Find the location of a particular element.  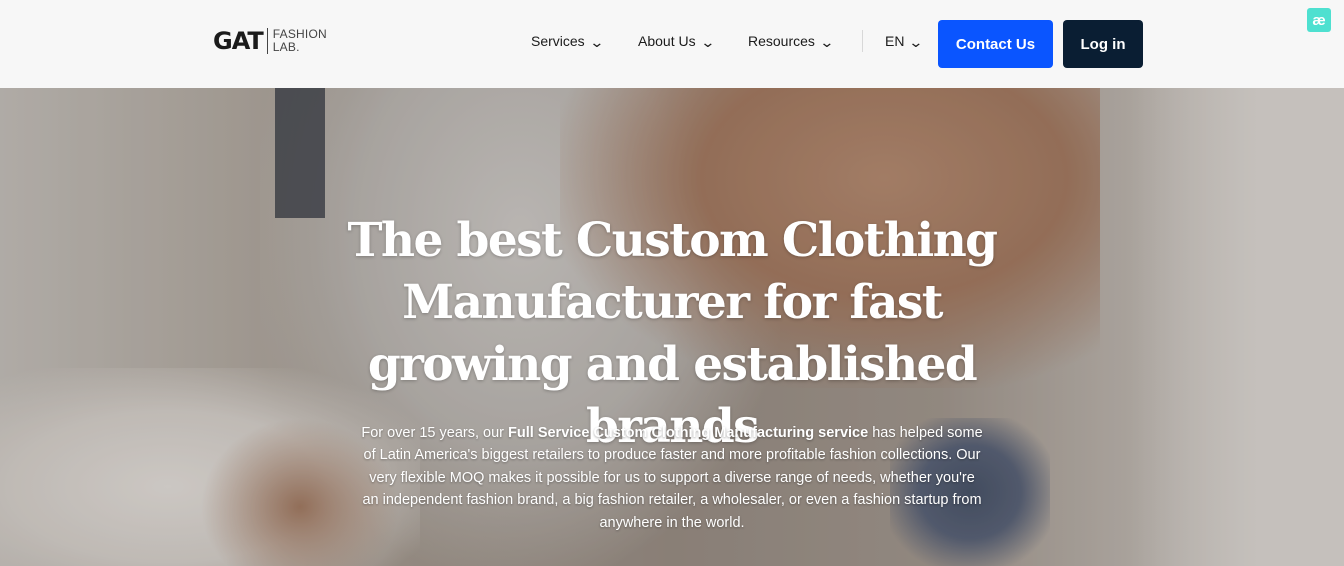

logo-wordmark: GAT is located at coordinates (238, 41).